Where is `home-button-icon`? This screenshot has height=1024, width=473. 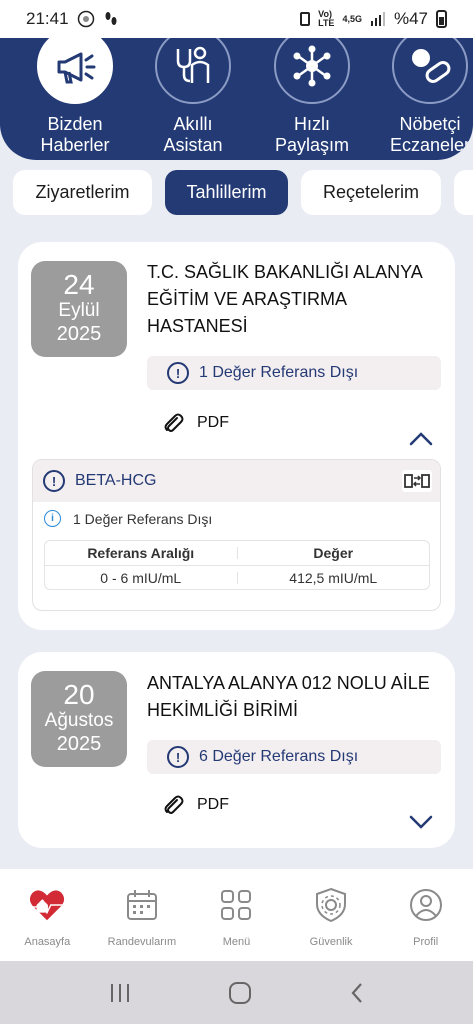
home-button-icon is located at coordinates (240, 993).